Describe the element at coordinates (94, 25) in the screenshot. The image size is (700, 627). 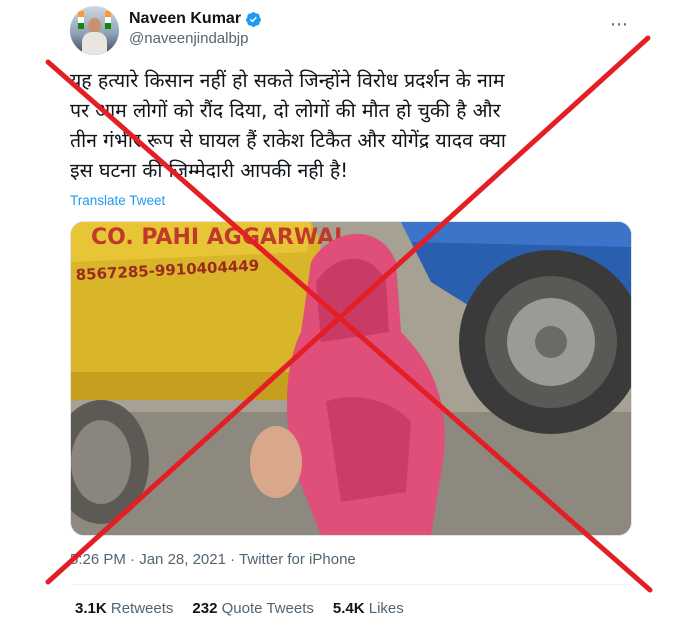
I see `avatar-head` at that location.